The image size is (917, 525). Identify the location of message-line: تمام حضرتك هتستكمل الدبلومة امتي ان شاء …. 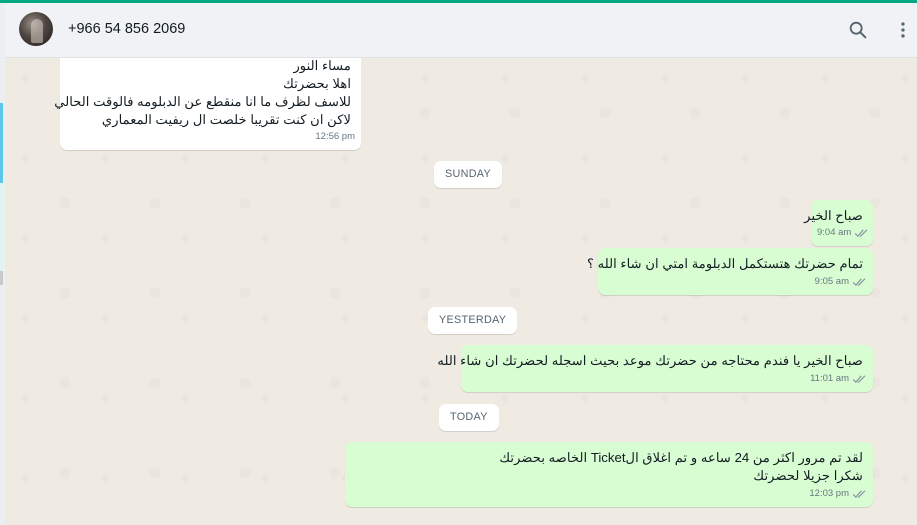
(724, 263).